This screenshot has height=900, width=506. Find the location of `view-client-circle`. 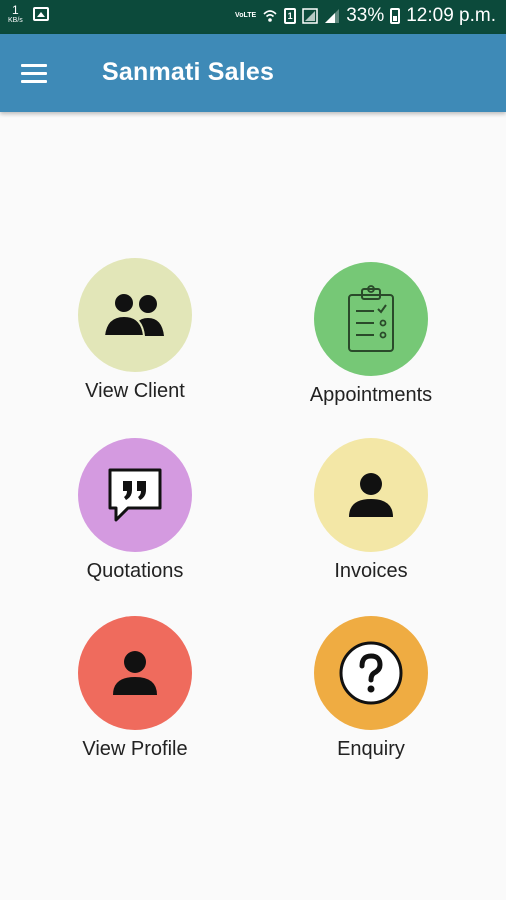

view-client-circle is located at coordinates (135, 315).